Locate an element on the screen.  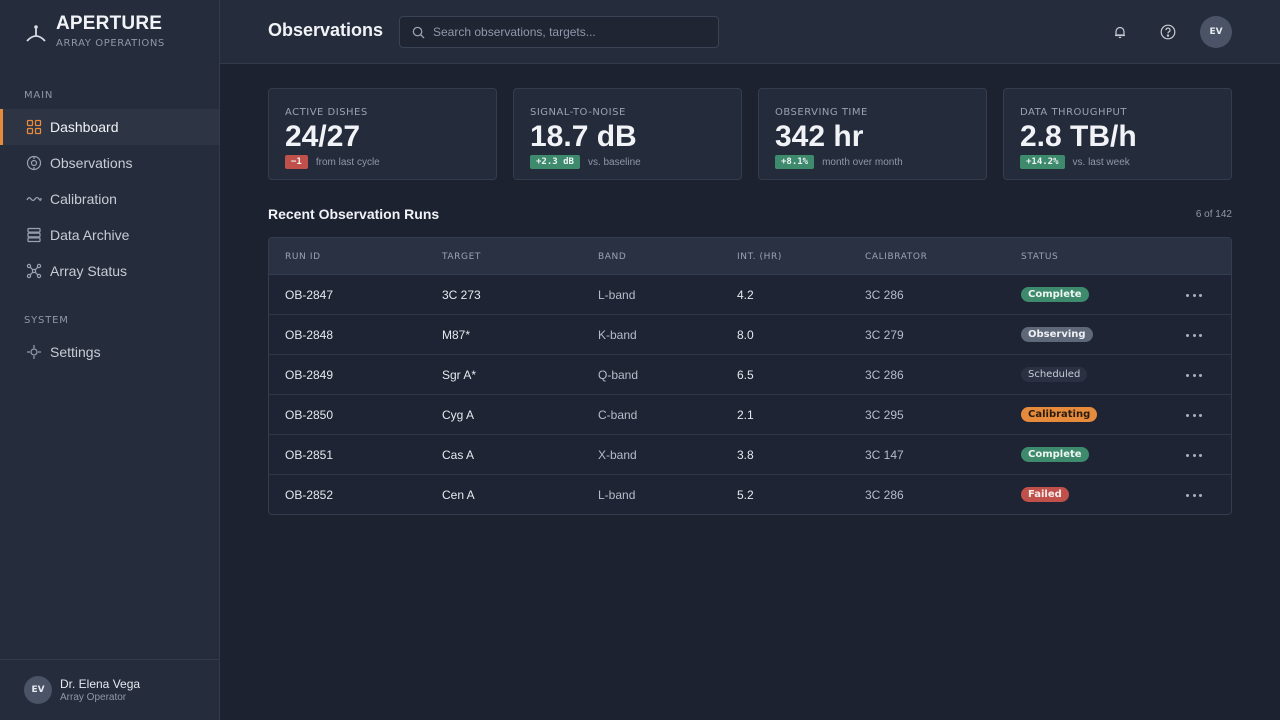
column-header-run-id: RUN ID is located at coordinates (303, 257).